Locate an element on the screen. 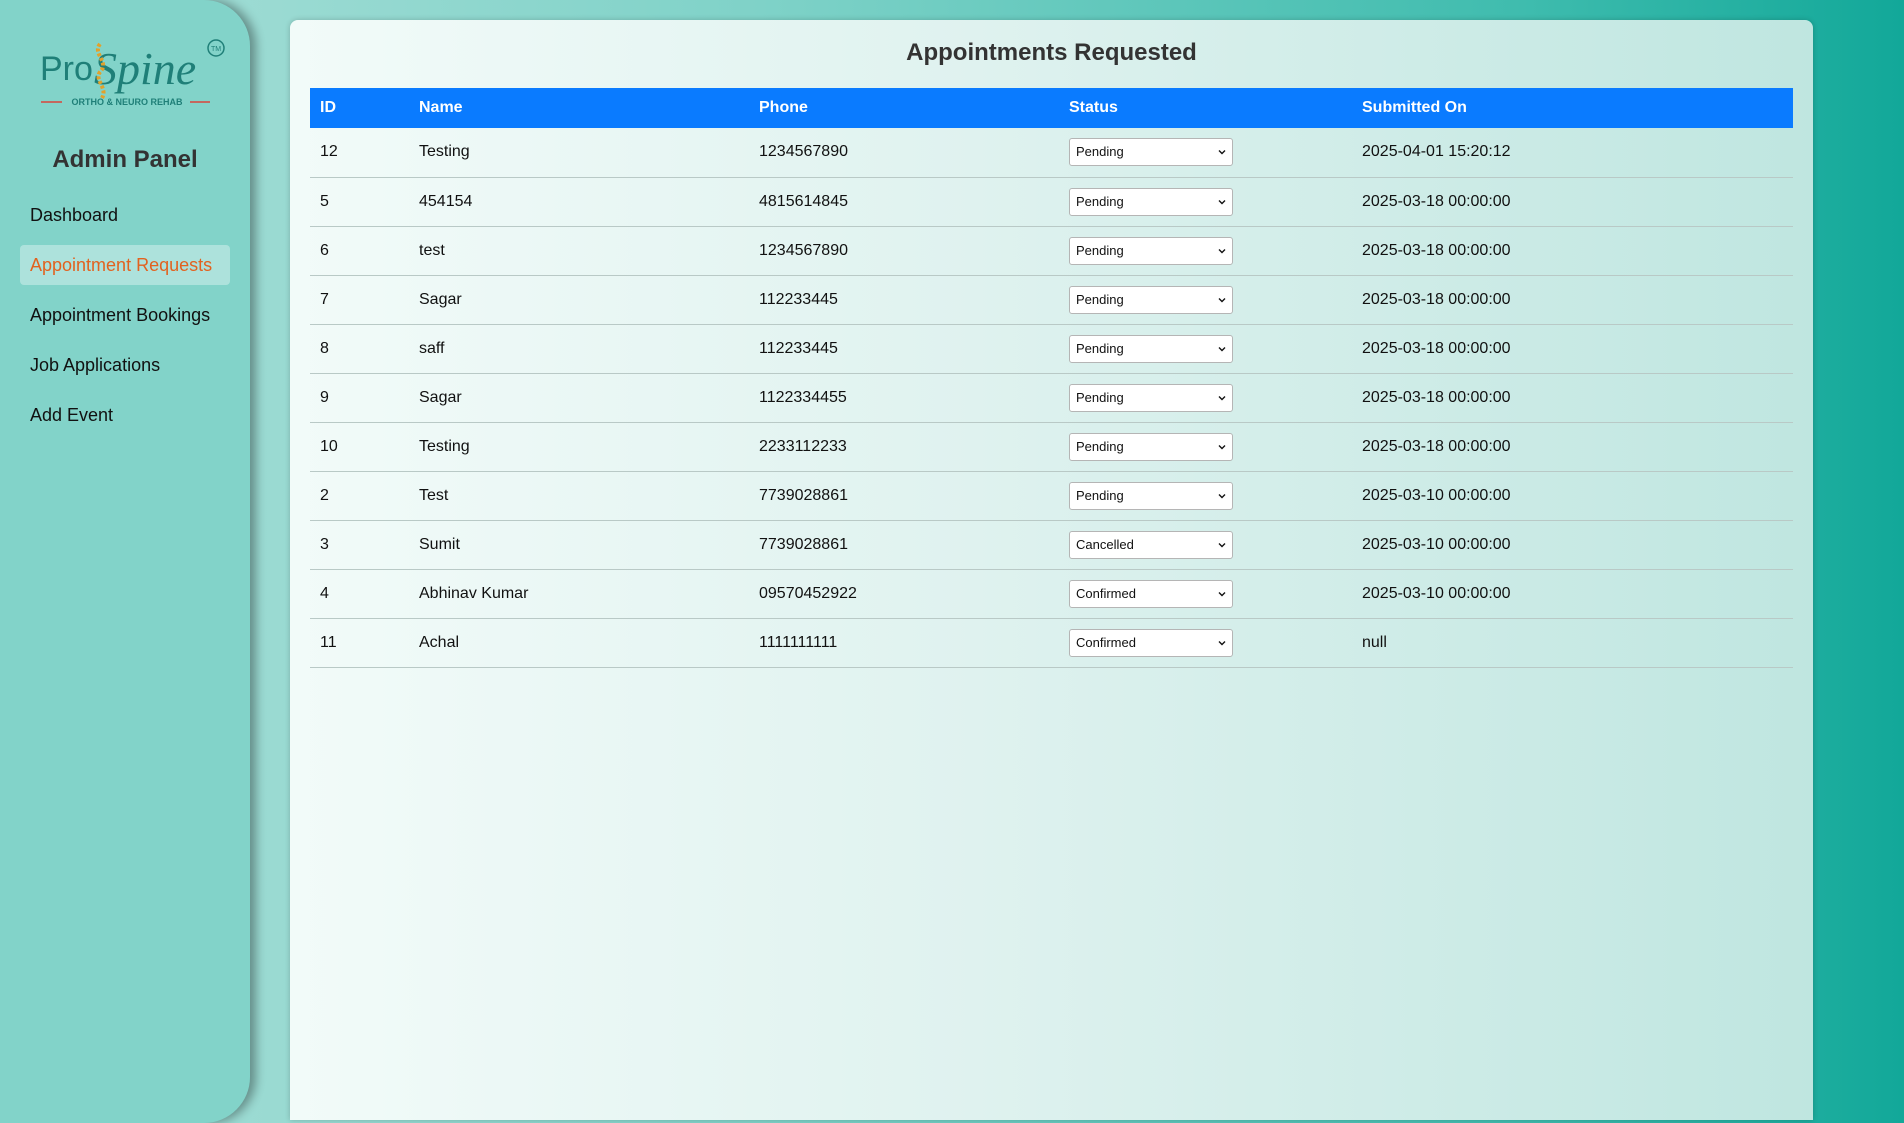 The height and width of the screenshot is (1123, 1904). table-row: 11 Achal 1111111111 Confirmed null is located at coordinates (1051, 642).